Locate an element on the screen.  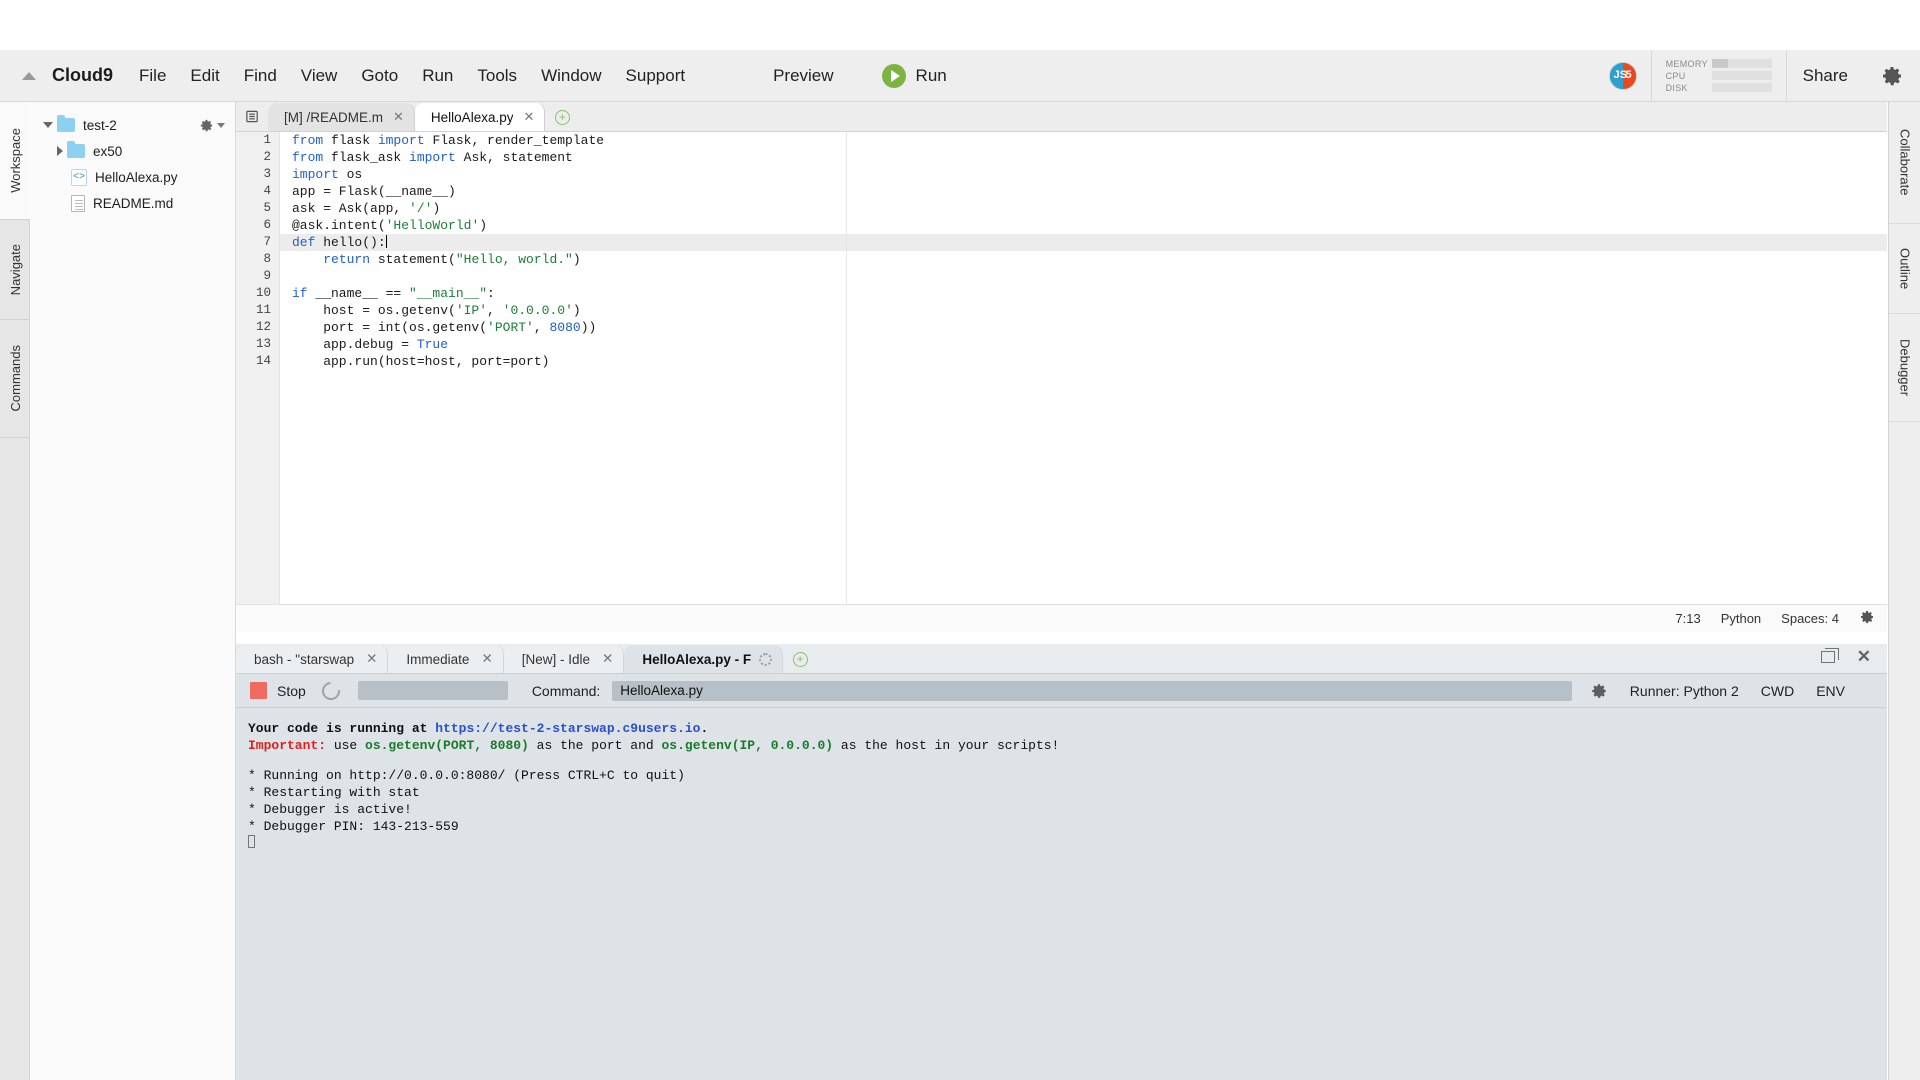
code-line: from flask import Flask, render_template is located at coordinates (1083, 140).